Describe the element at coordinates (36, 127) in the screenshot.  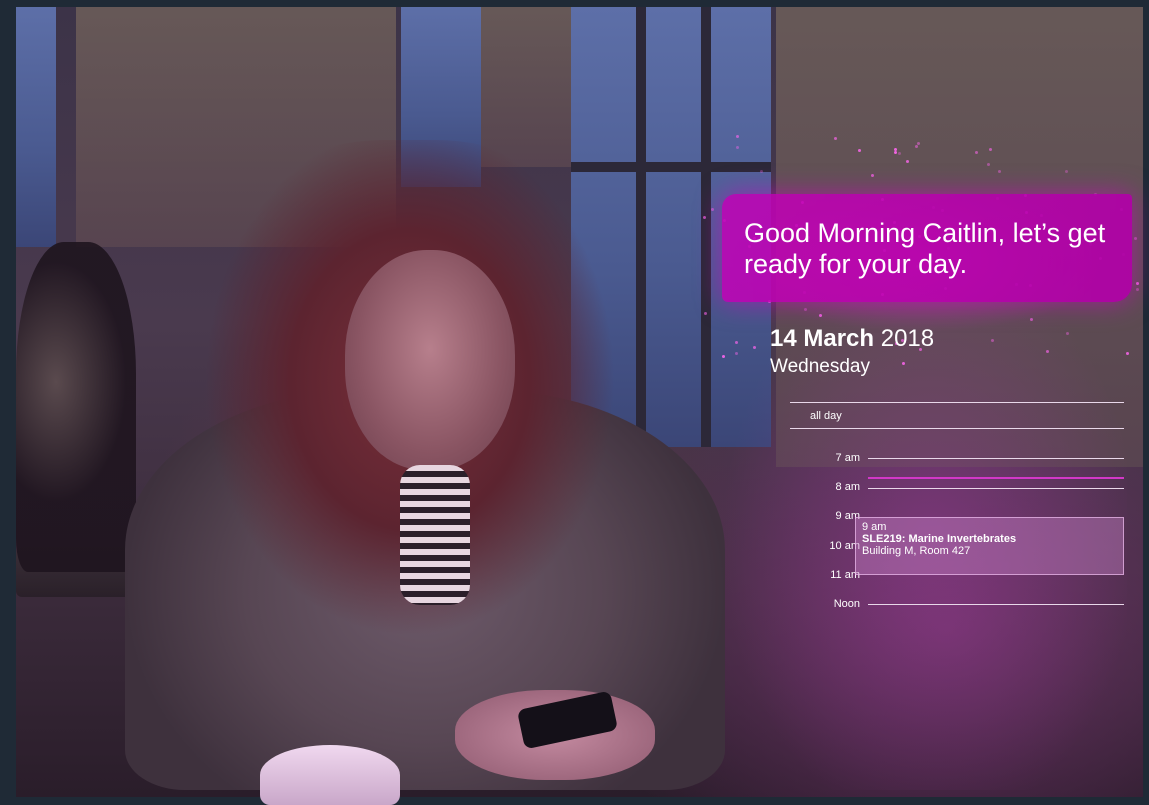
I see `window-pane` at that location.